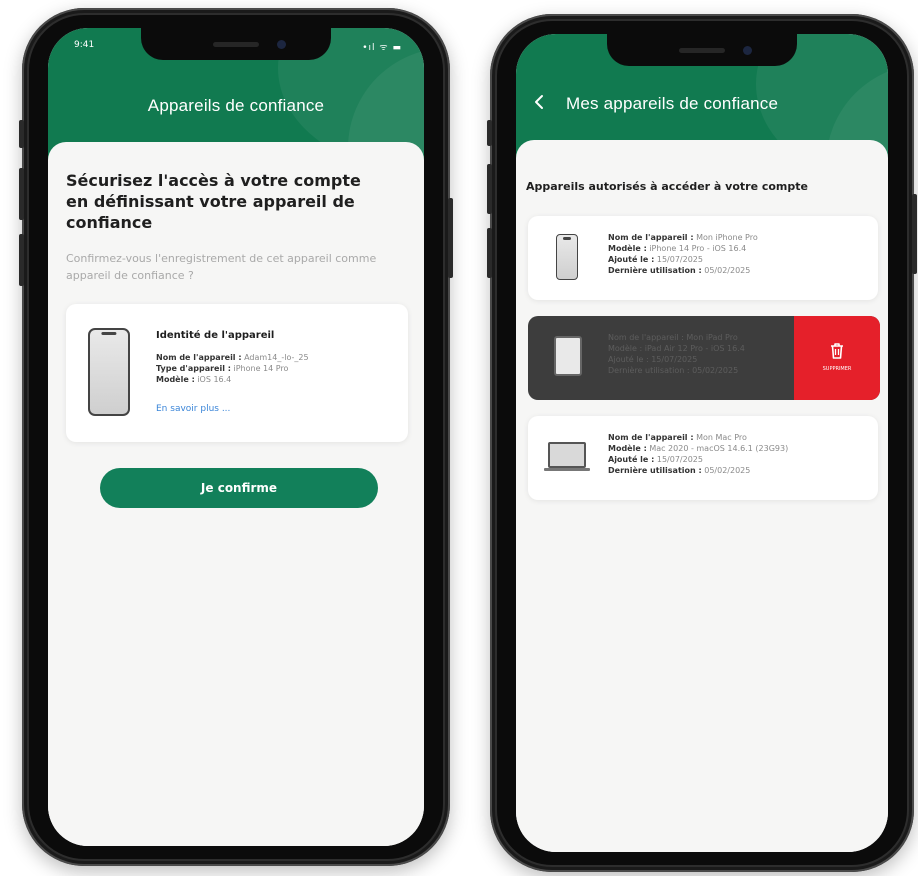  What do you see at coordinates (382, 48) in the screenshot?
I see `status-icons: •ıl ᯤ ▬` at bounding box center [382, 48].